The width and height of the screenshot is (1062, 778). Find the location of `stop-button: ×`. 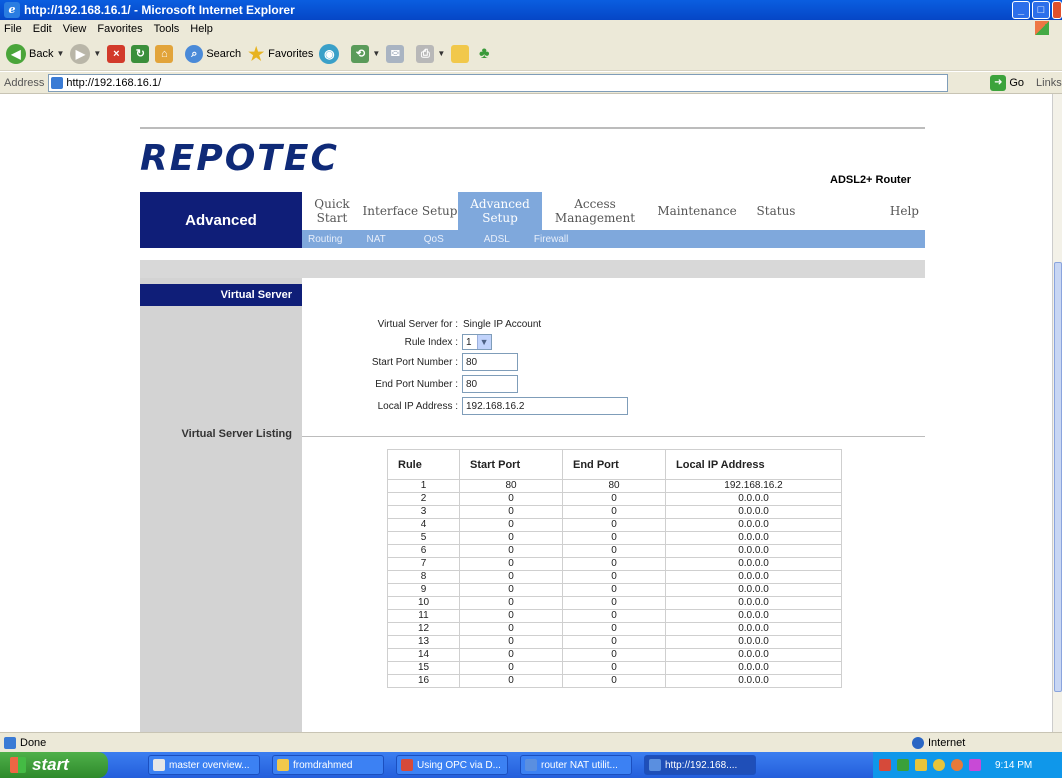

stop-button: × is located at coordinates (116, 53).